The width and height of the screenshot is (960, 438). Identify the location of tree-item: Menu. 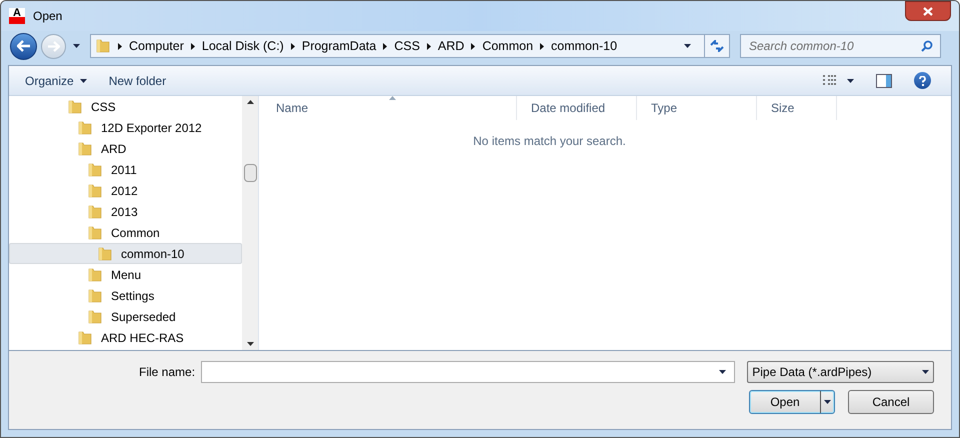
(125, 274).